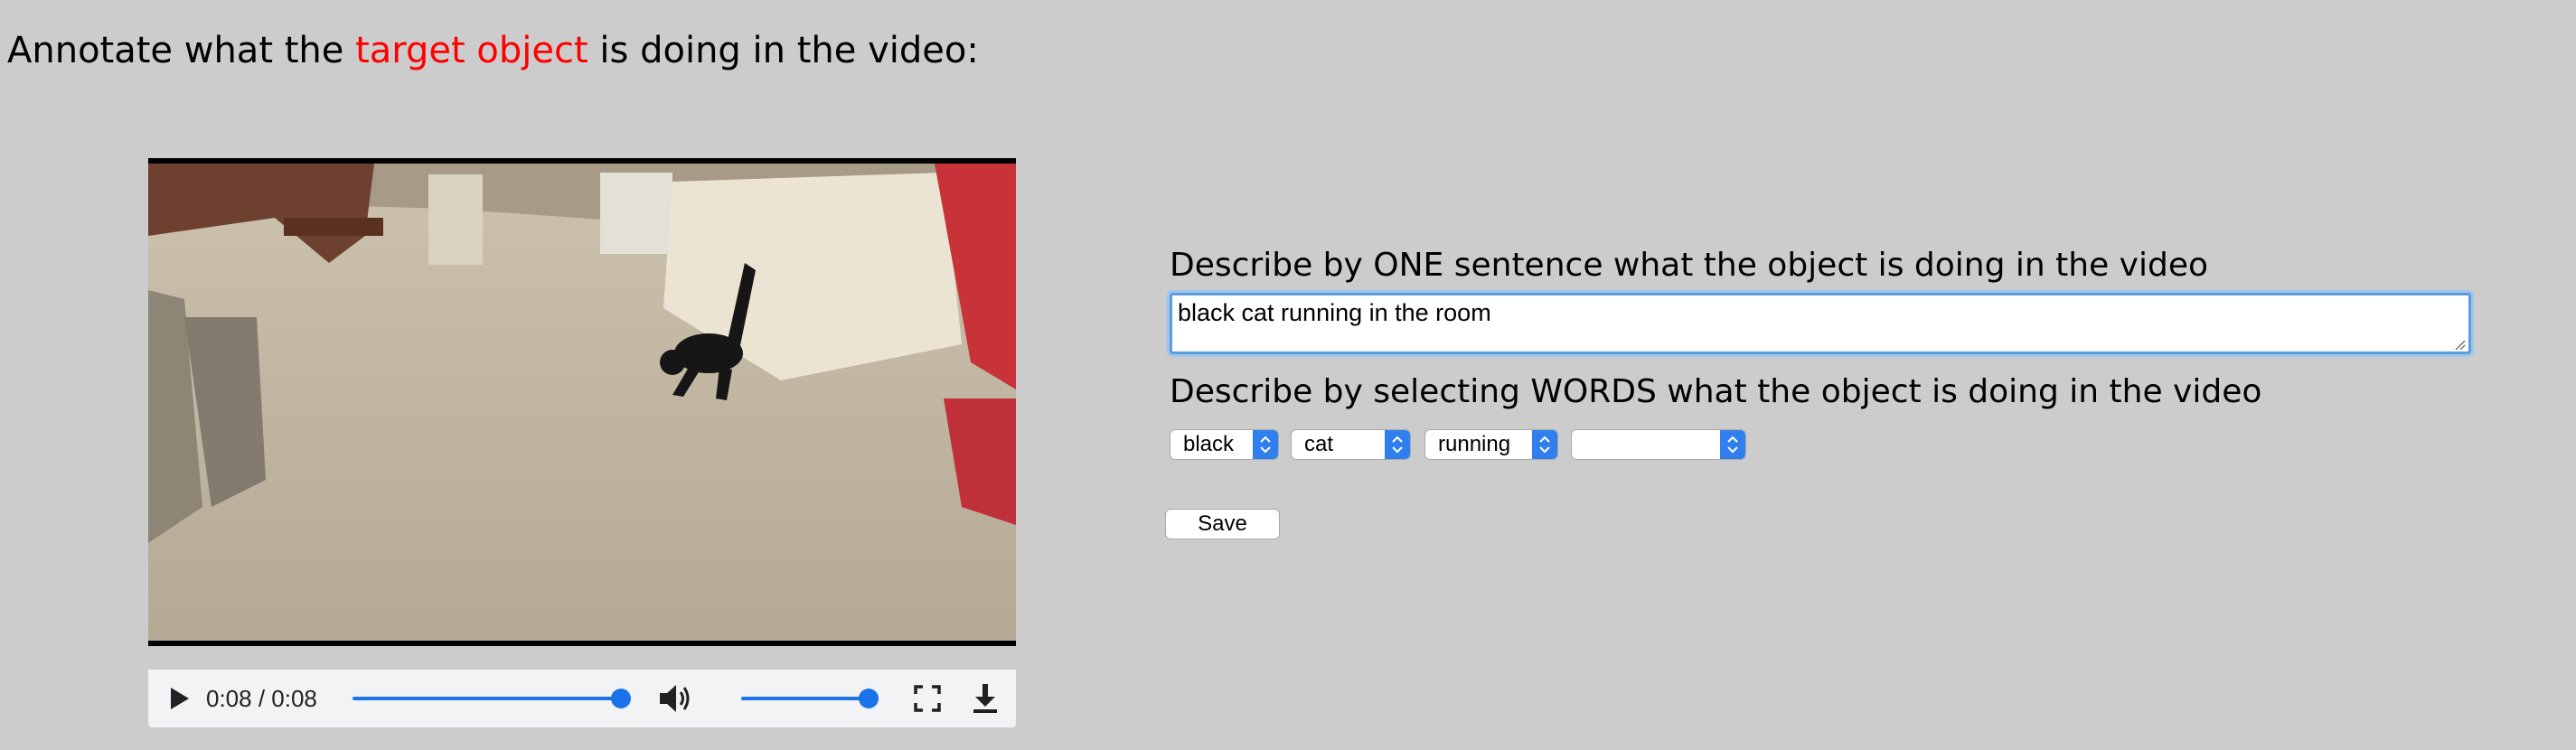 This screenshot has height=750, width=2576. Describe the element at coordinates (472, 51) in the screenshot. I see `heading-highlight: target object` at that location.